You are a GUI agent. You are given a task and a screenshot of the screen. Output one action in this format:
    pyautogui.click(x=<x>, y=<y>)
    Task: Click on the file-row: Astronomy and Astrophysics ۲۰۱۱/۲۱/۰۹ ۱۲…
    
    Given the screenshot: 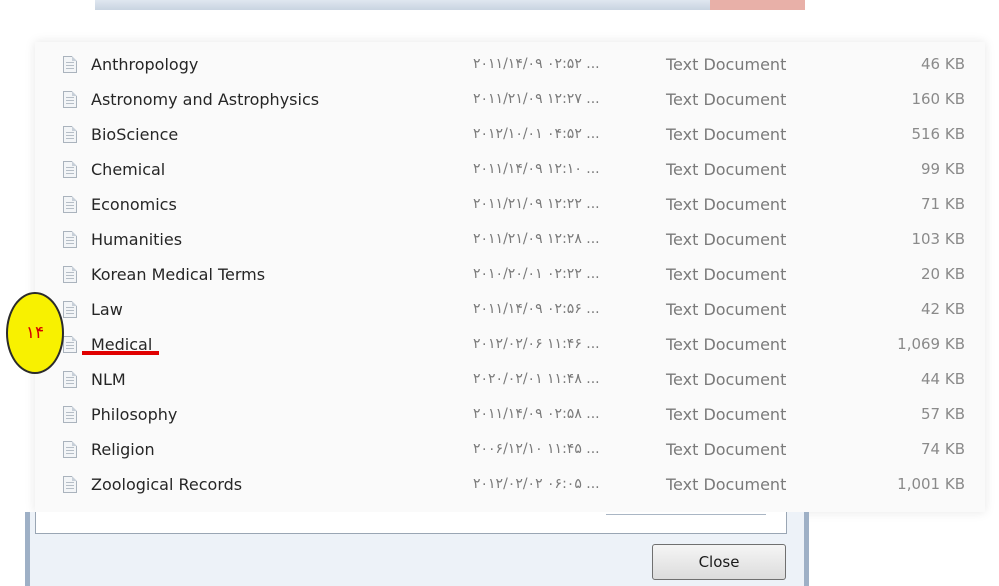 What is the action you would take?
    pyautogui.click(x=510, y=99)
    